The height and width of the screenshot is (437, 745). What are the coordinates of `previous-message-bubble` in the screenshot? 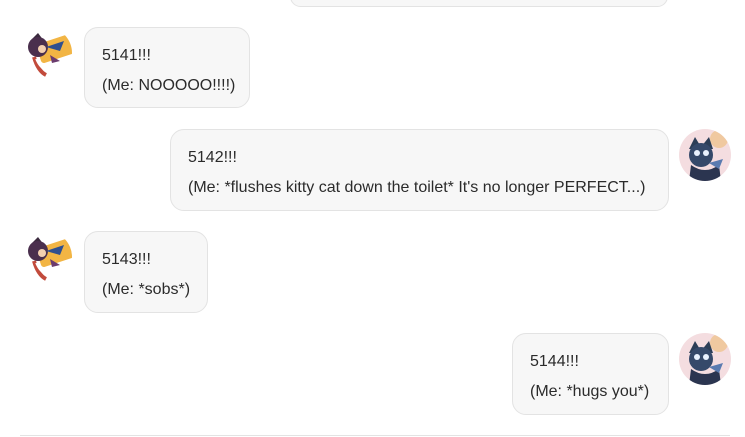 It's located at (479, 3).